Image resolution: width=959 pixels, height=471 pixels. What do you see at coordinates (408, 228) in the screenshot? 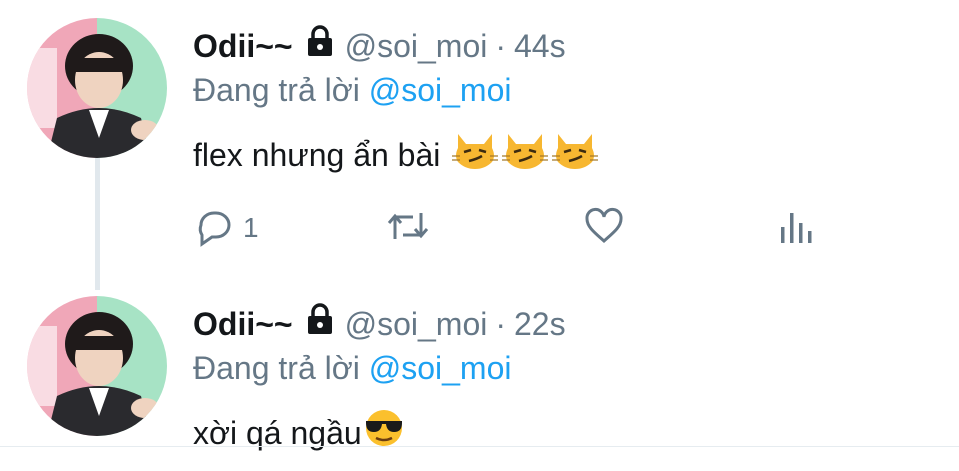
I see `retweet-icon` at bounding box center [408, 228].